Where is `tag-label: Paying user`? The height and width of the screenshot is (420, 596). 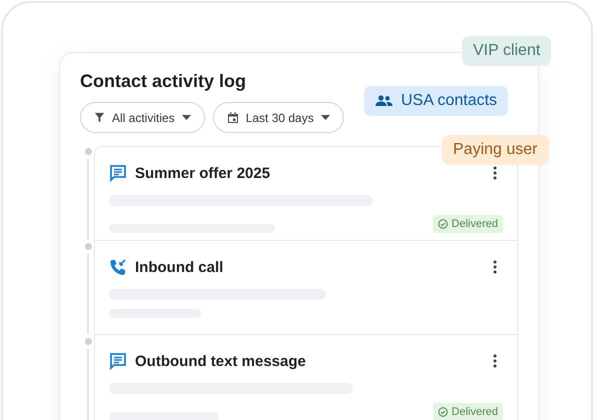
tag-label: Paying user is located at coordinates (495, 150).